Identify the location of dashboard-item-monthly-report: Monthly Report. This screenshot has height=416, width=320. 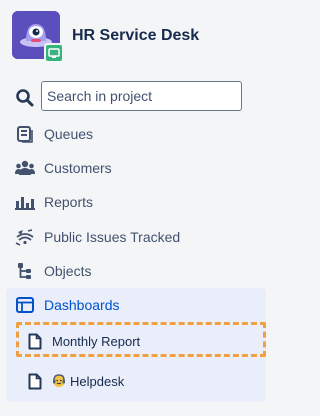
(84, 341).